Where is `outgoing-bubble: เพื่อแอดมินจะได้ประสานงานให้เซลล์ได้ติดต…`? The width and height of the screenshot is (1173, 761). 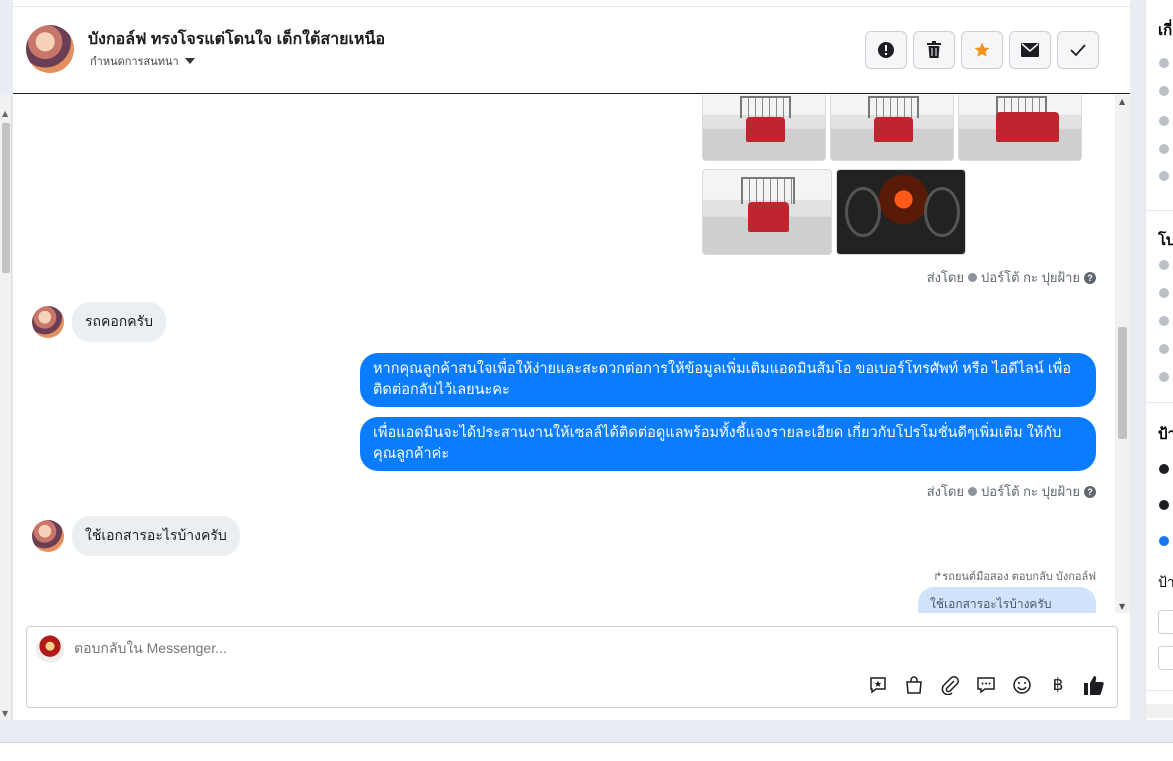 outgoing-bubble: เพื่อแอดมินจะได้ประสานงานให้เซลล์ได้ติดต… is located at coordinates (728, 444).